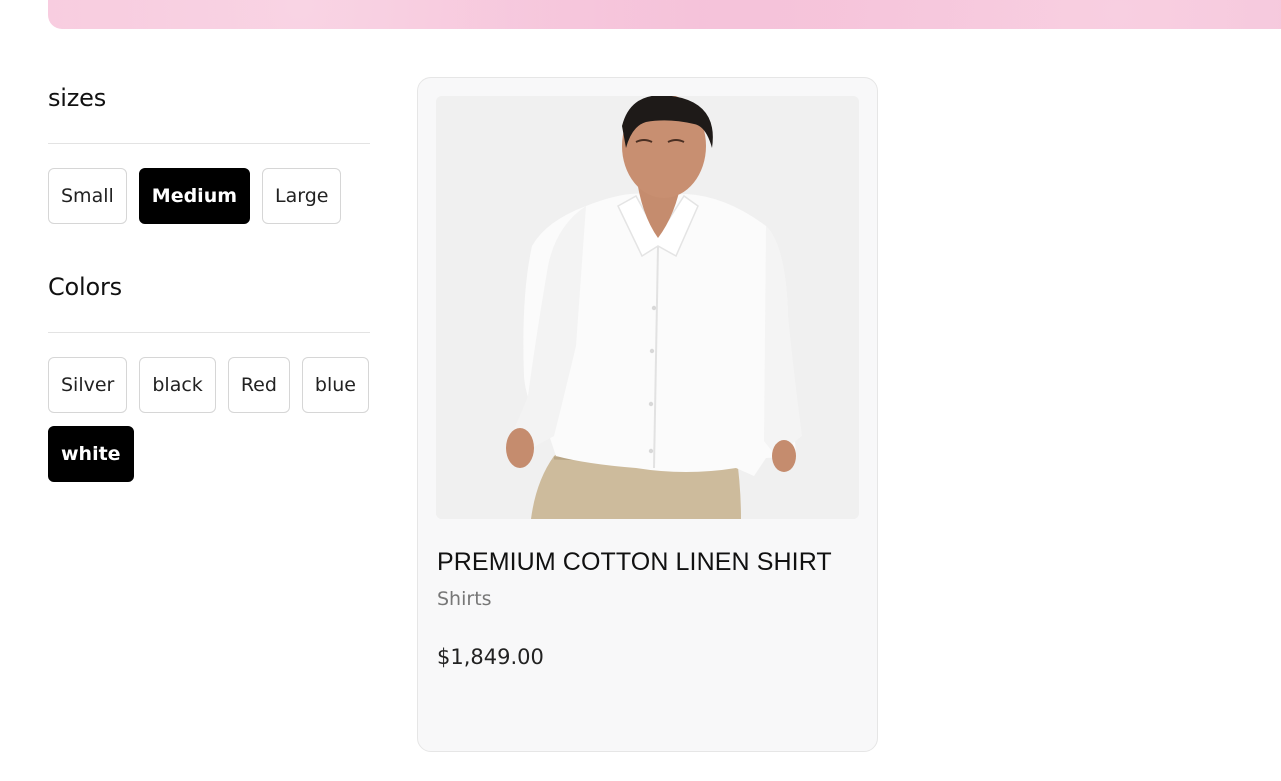 This screenshot has height=781, width=1281. Describe the element at coordinates (77, 98) in the screenshot. I see `sizes-filter-title: sizes` at that location.